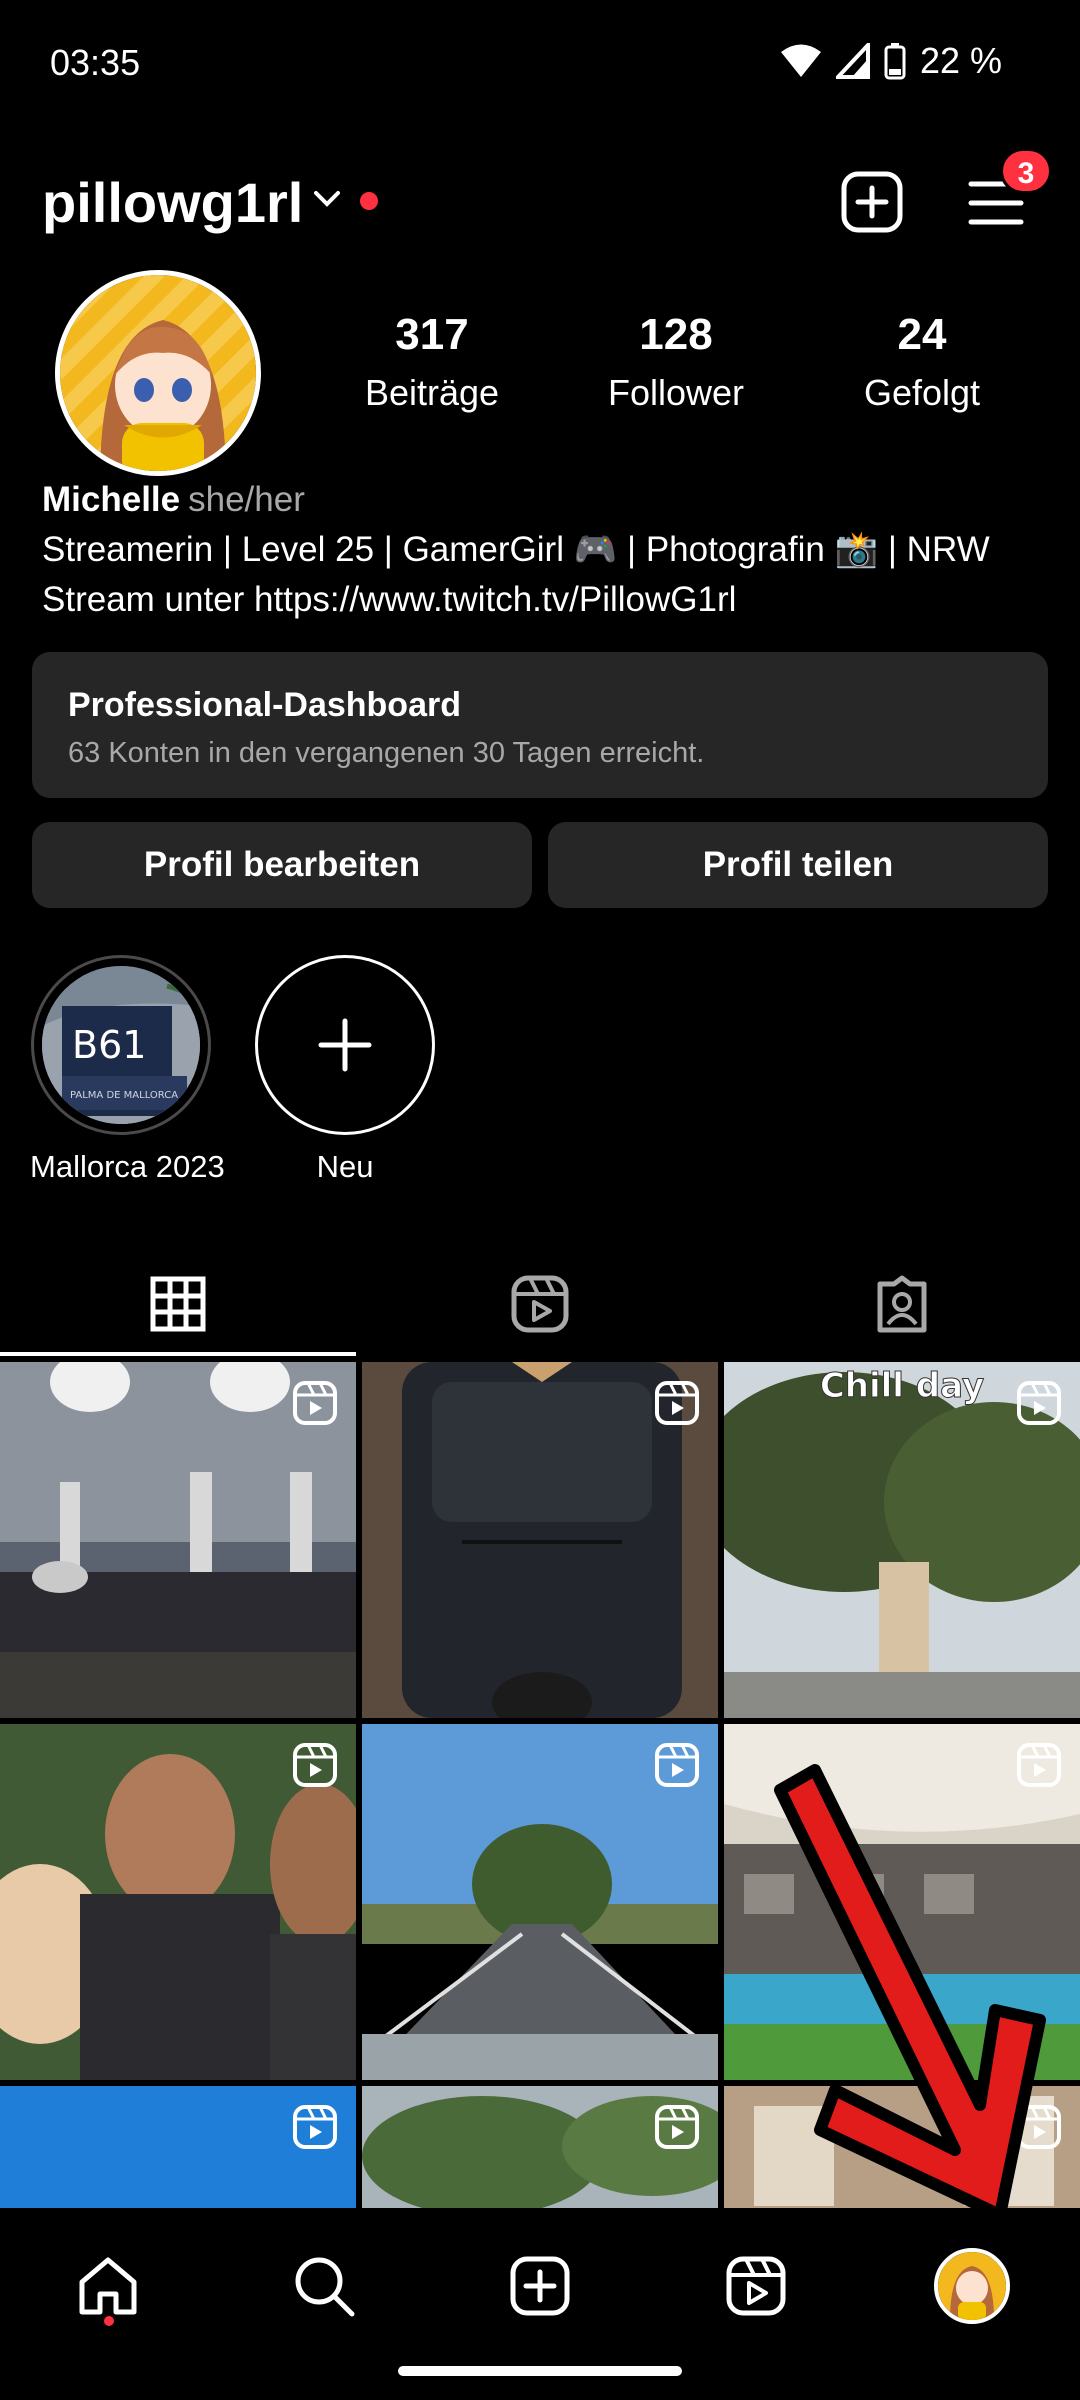  Describe the element at coordinates (111, 499) in the screenshot. I see `display-name: Michelle` at that location.